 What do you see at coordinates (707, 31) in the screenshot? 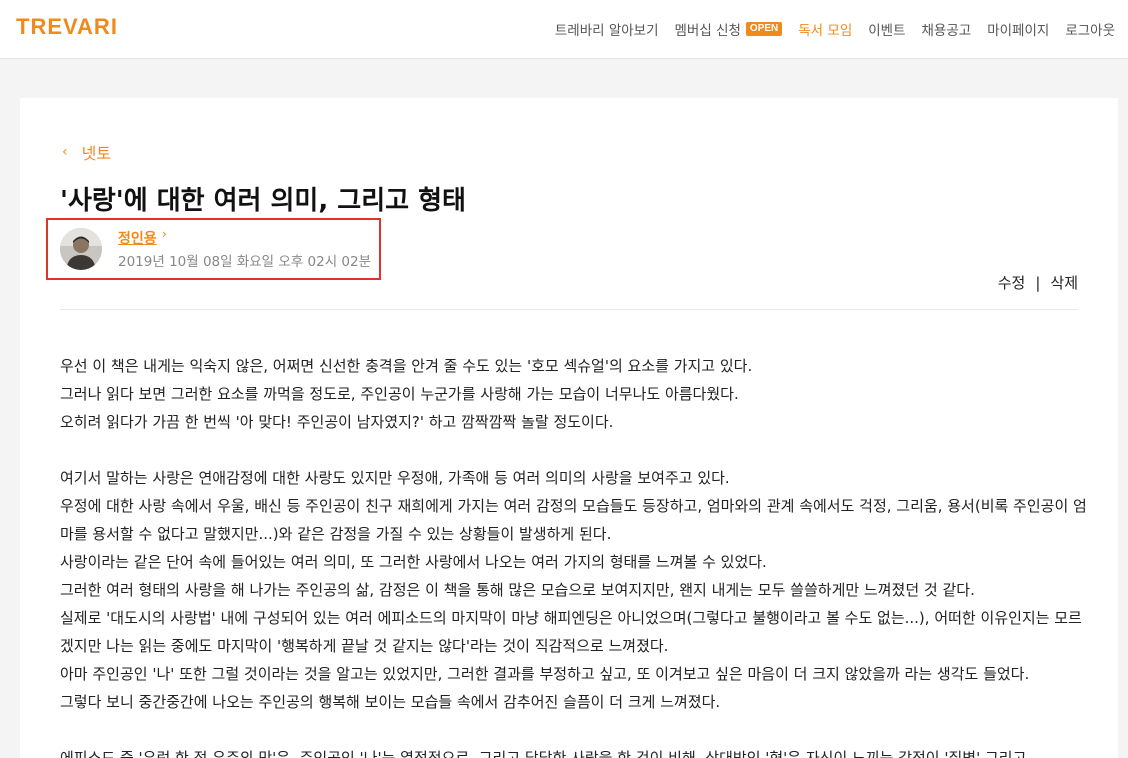
I see `nav-membership-label: 멤버십 신청` at bounding box center [707, 31].